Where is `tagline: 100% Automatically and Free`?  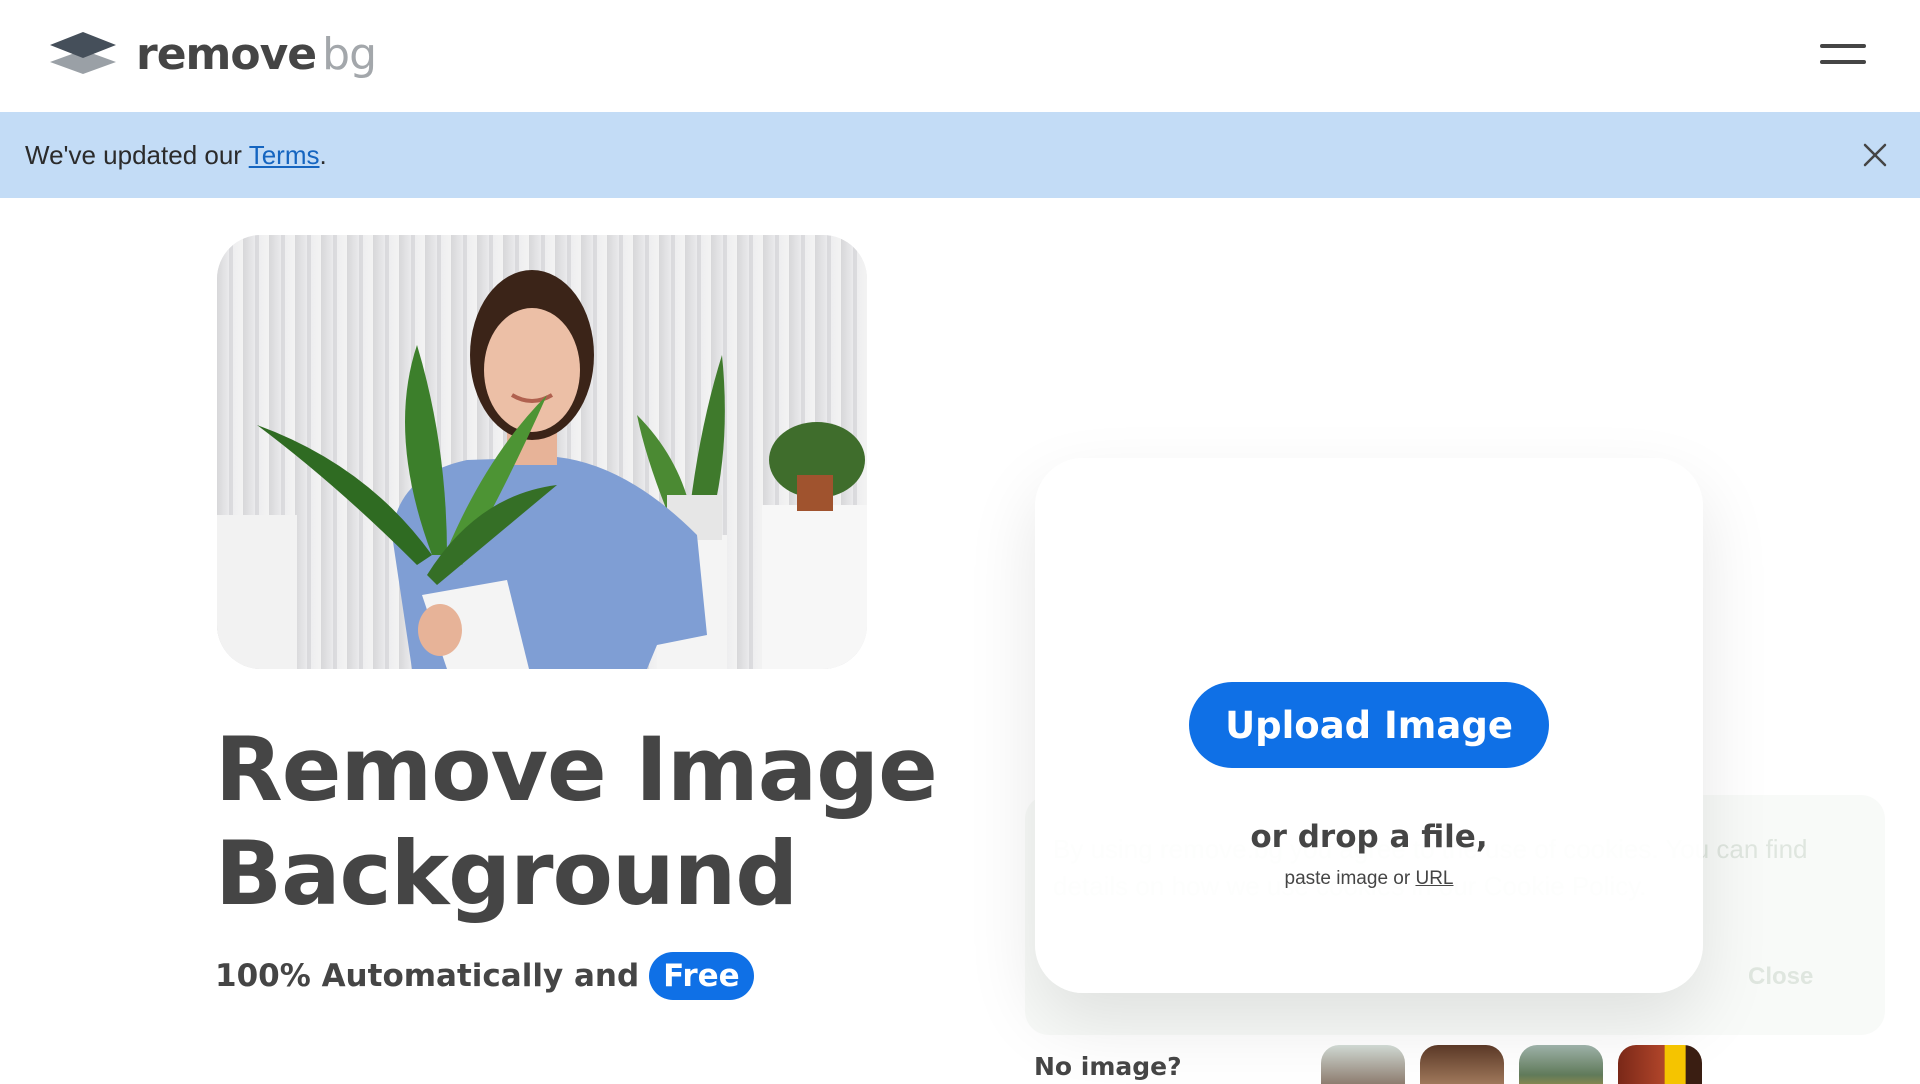 tagline: 100% Automatically and Free is located at coordinates (484, 976).